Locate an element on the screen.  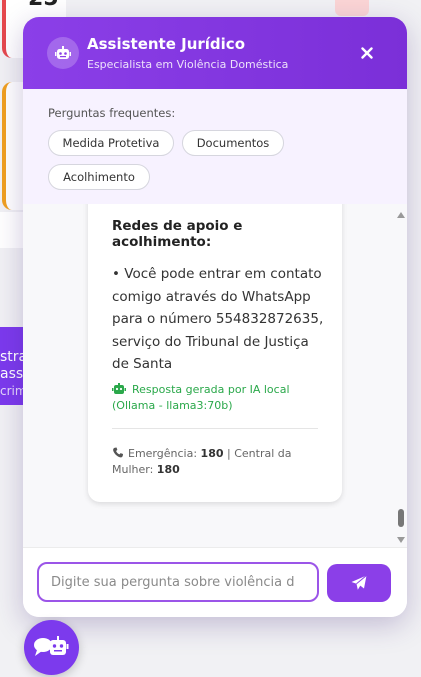
faq-chip-documentos: Documentos is located at coordinates (233, 143).